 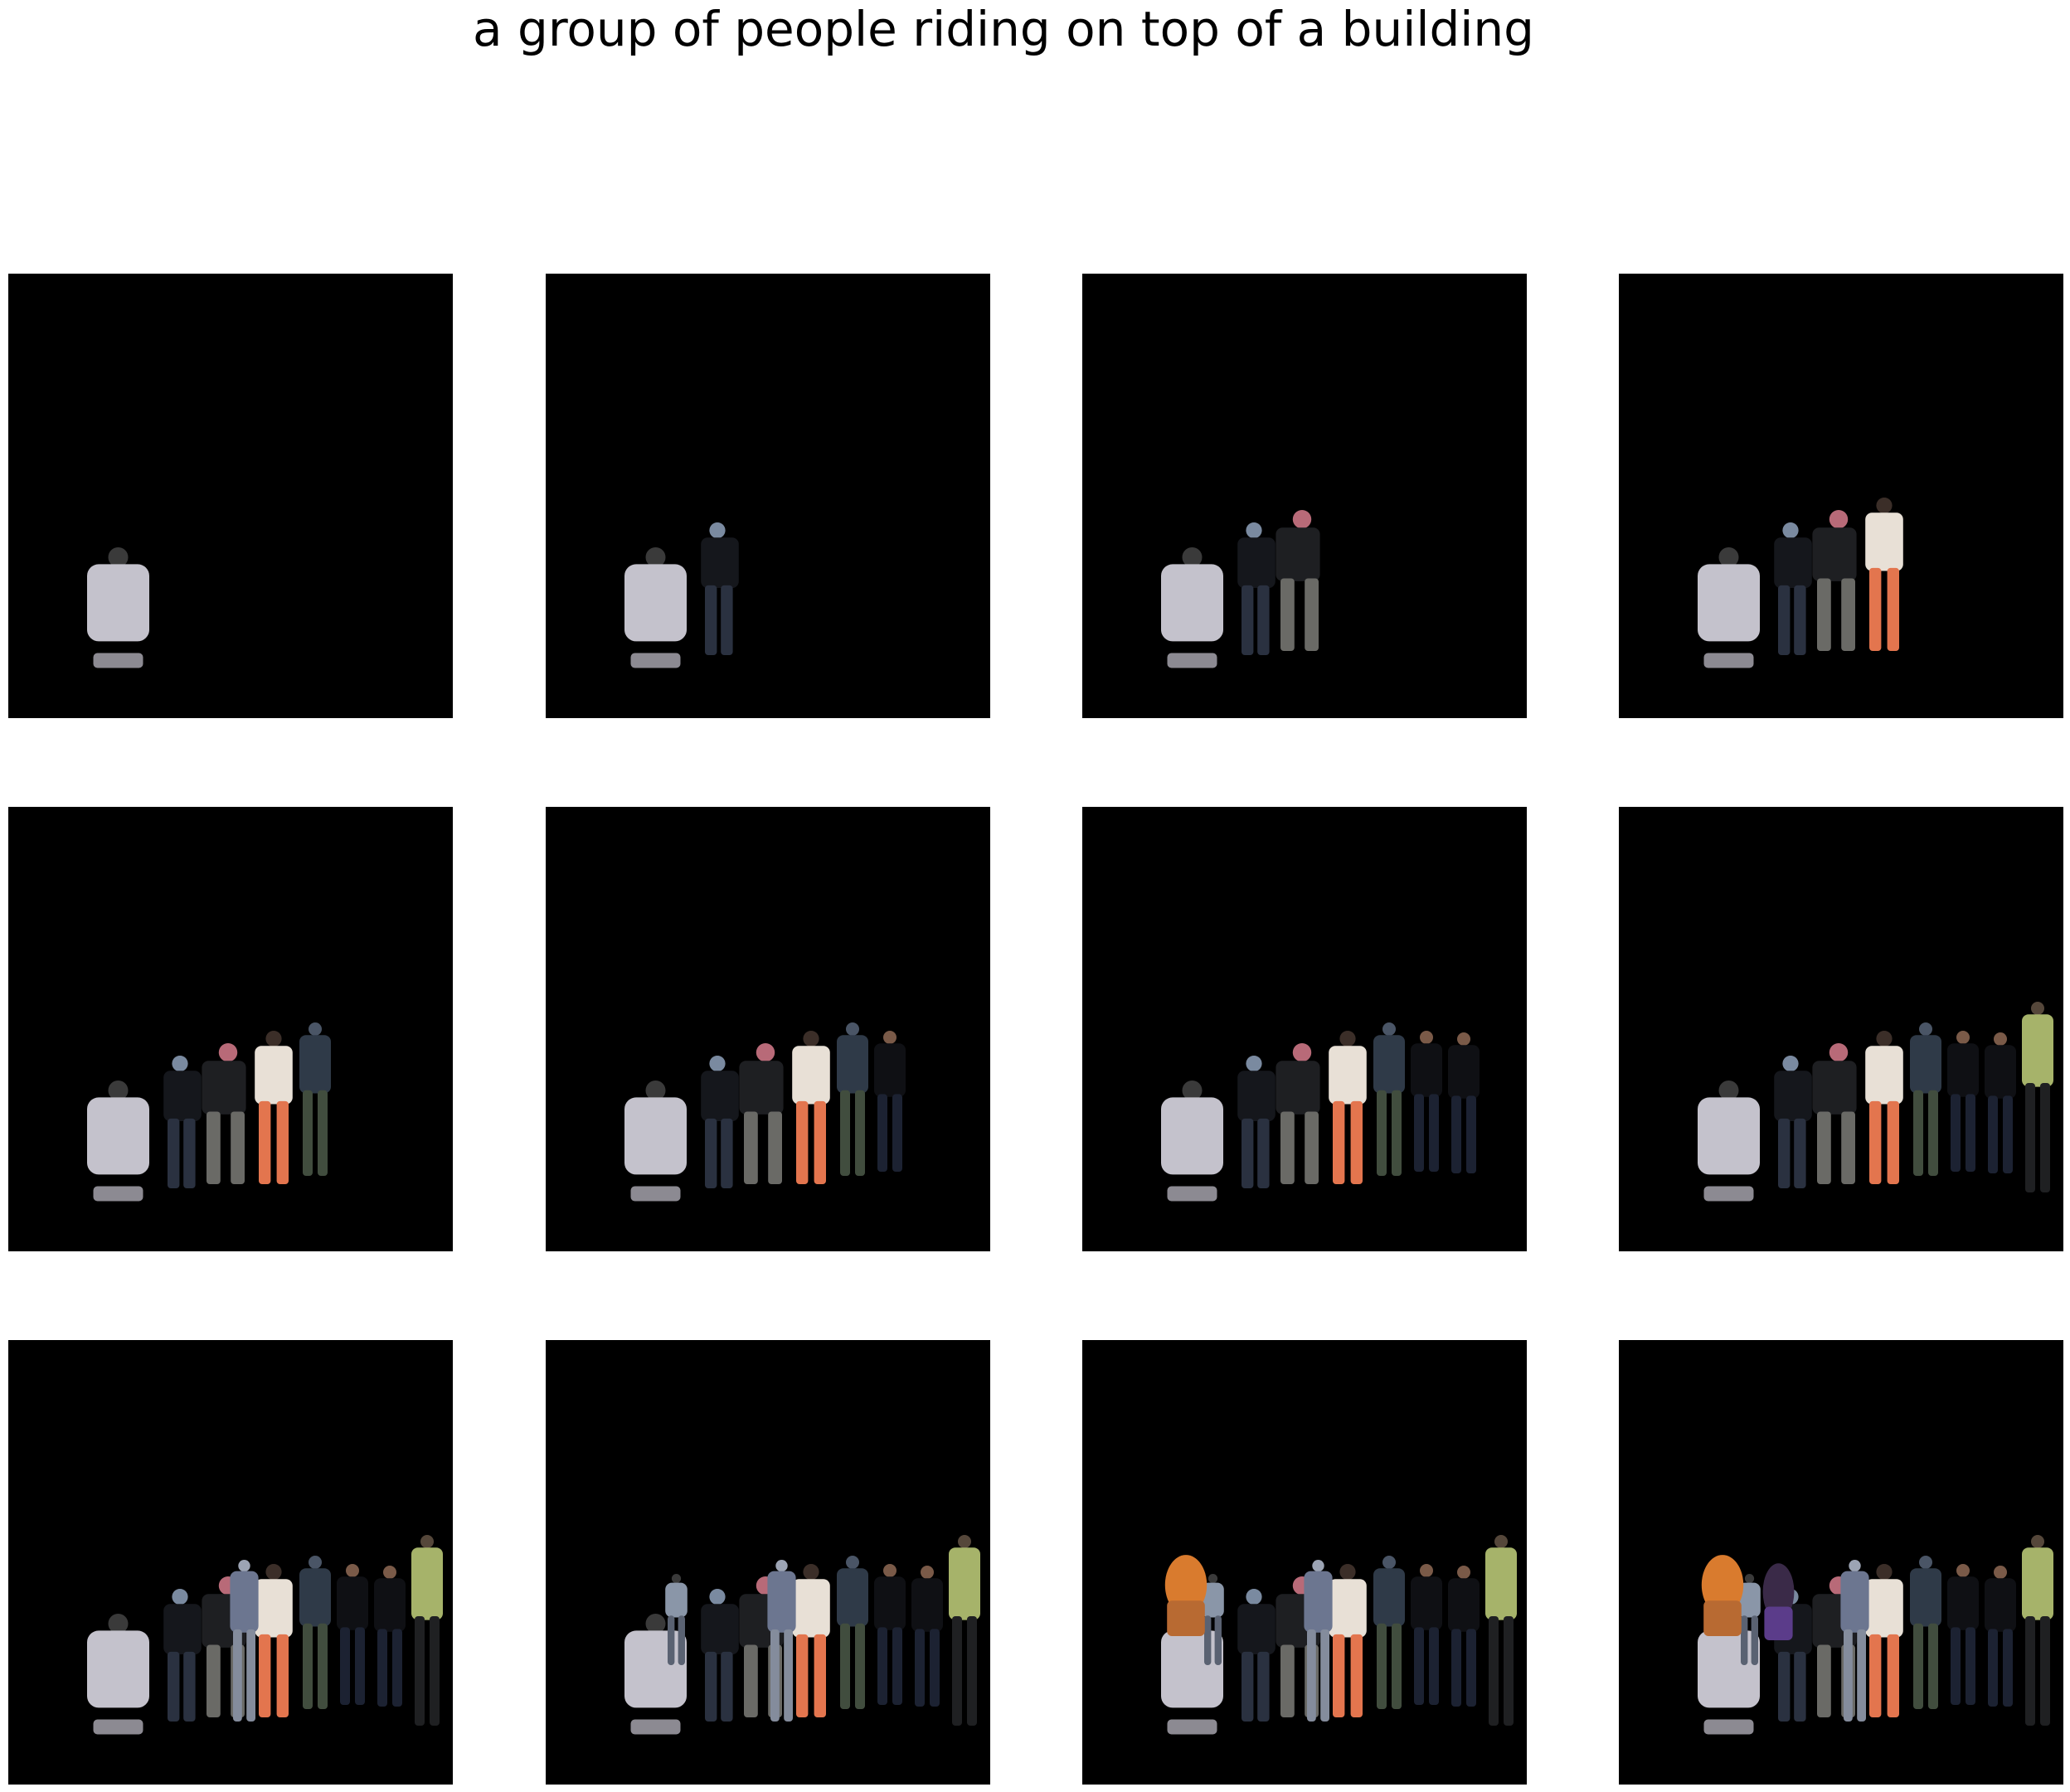 What do you see at coordinates (1835, 1088) in the screenshot?
I see `red-cap-person-body` at bounding box center [1835, 1088].